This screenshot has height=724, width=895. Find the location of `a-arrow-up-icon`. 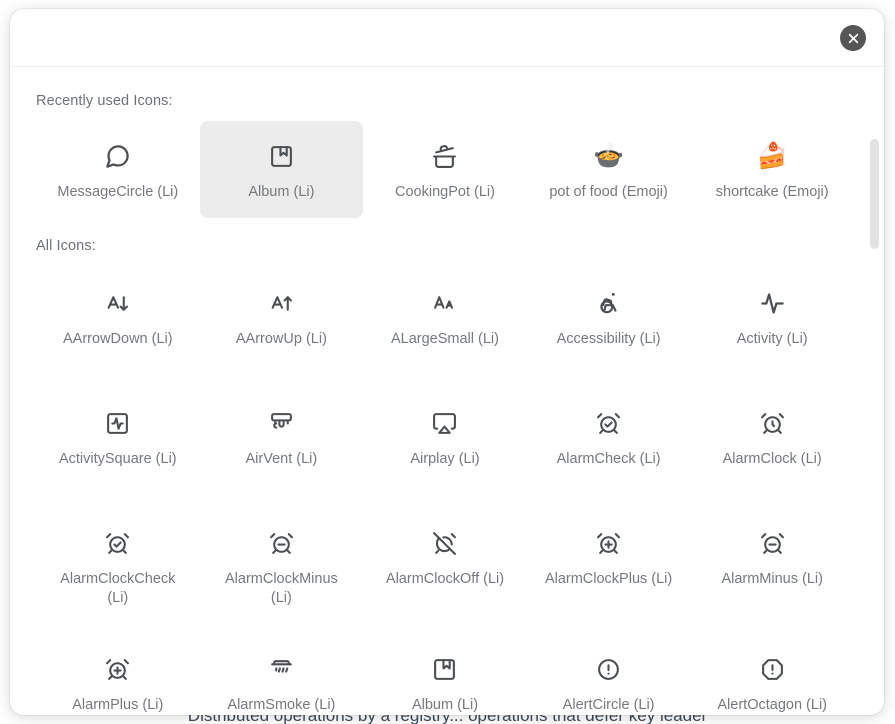

a-arrow-up-icon is located at coordinates (281, 303).